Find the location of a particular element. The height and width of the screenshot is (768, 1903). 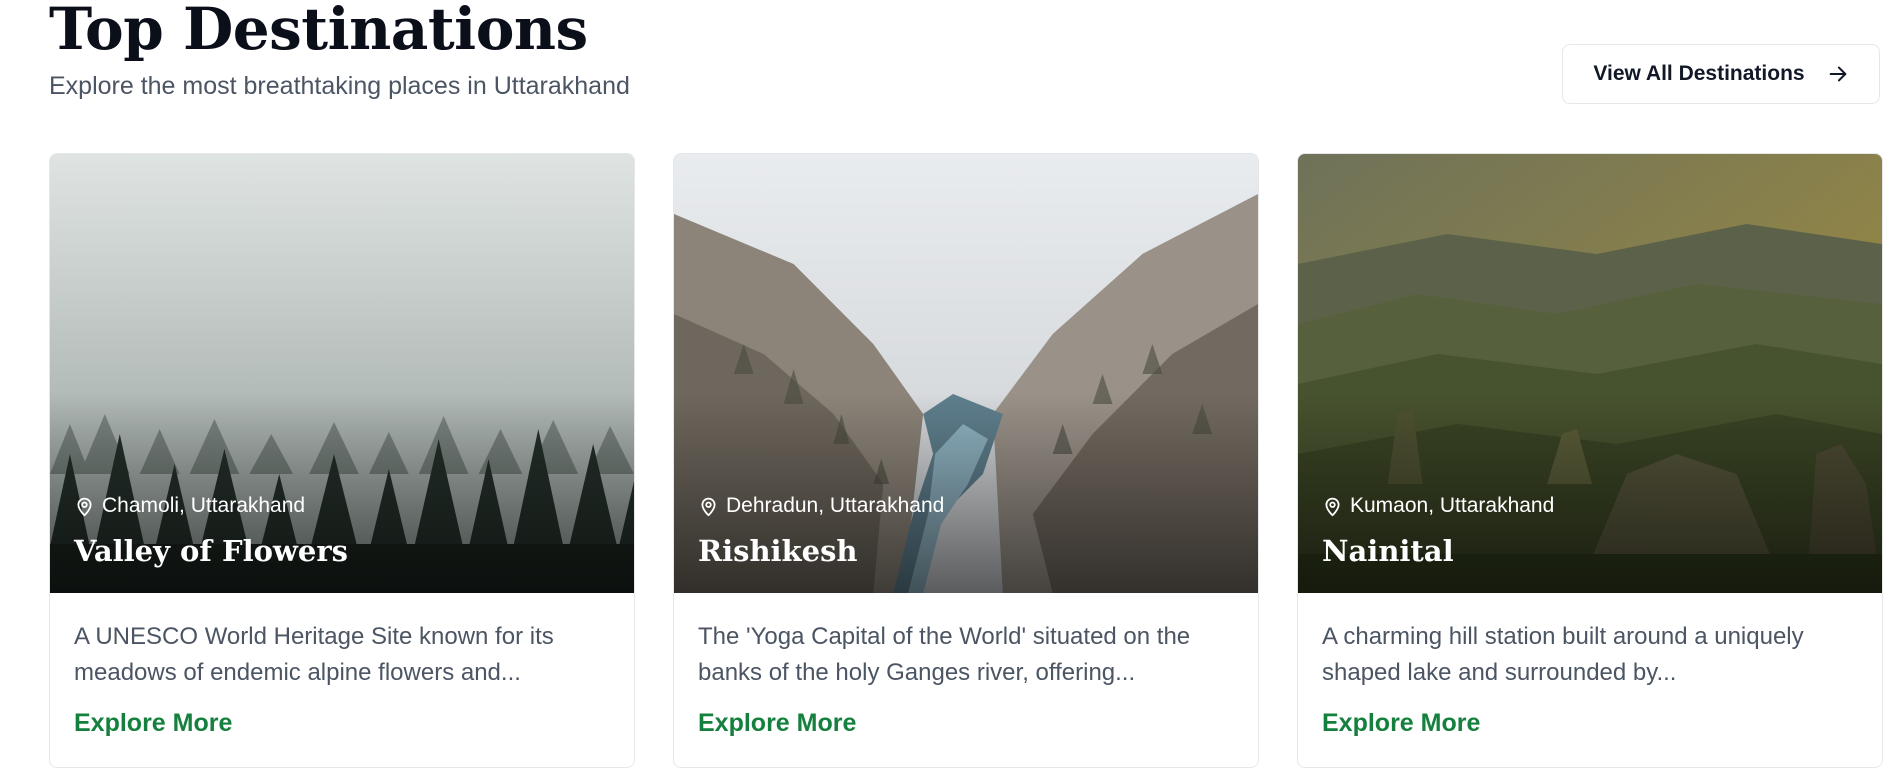

view-all-destinations-button: View All Destinations is located at coordinates (1721, 74).